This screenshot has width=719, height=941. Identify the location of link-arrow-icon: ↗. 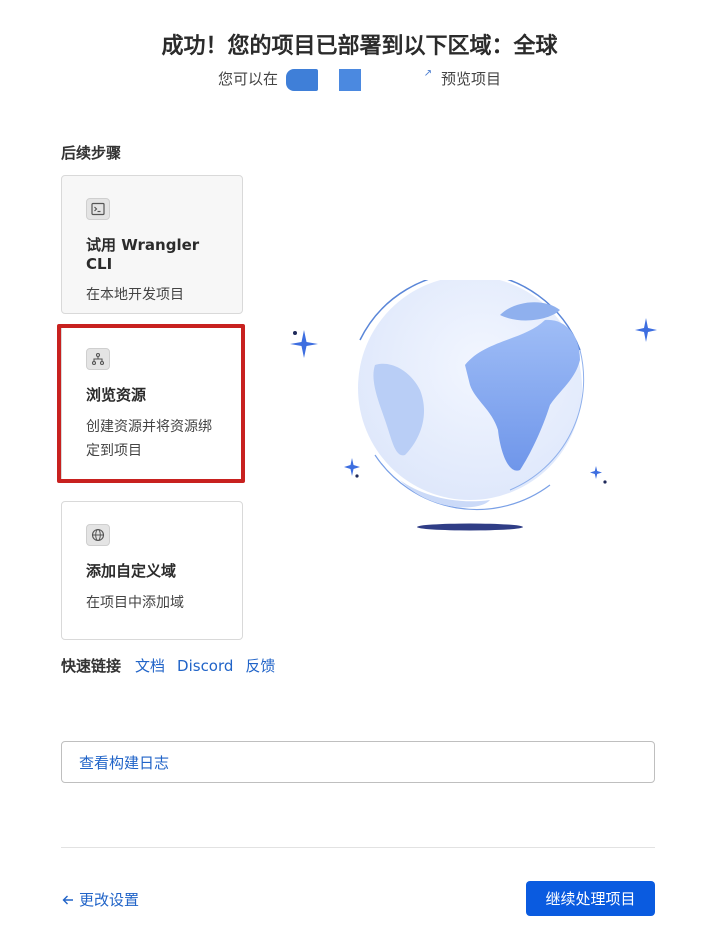
(428, 73).